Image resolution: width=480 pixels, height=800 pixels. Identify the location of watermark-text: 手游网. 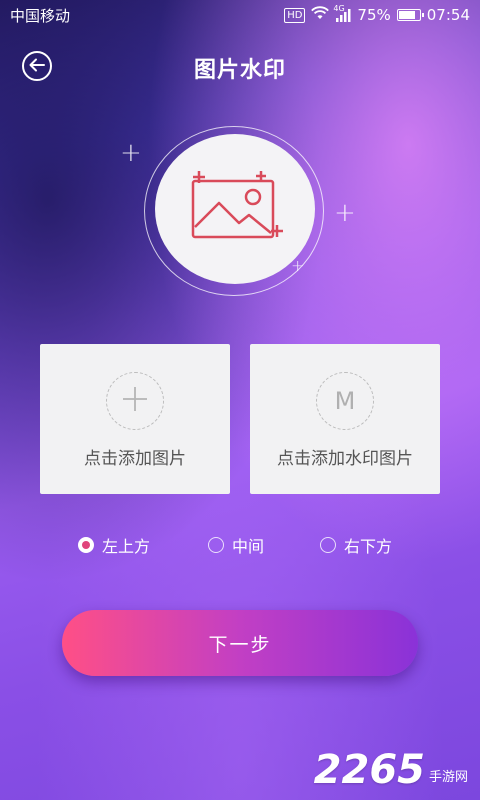
(448, 777).